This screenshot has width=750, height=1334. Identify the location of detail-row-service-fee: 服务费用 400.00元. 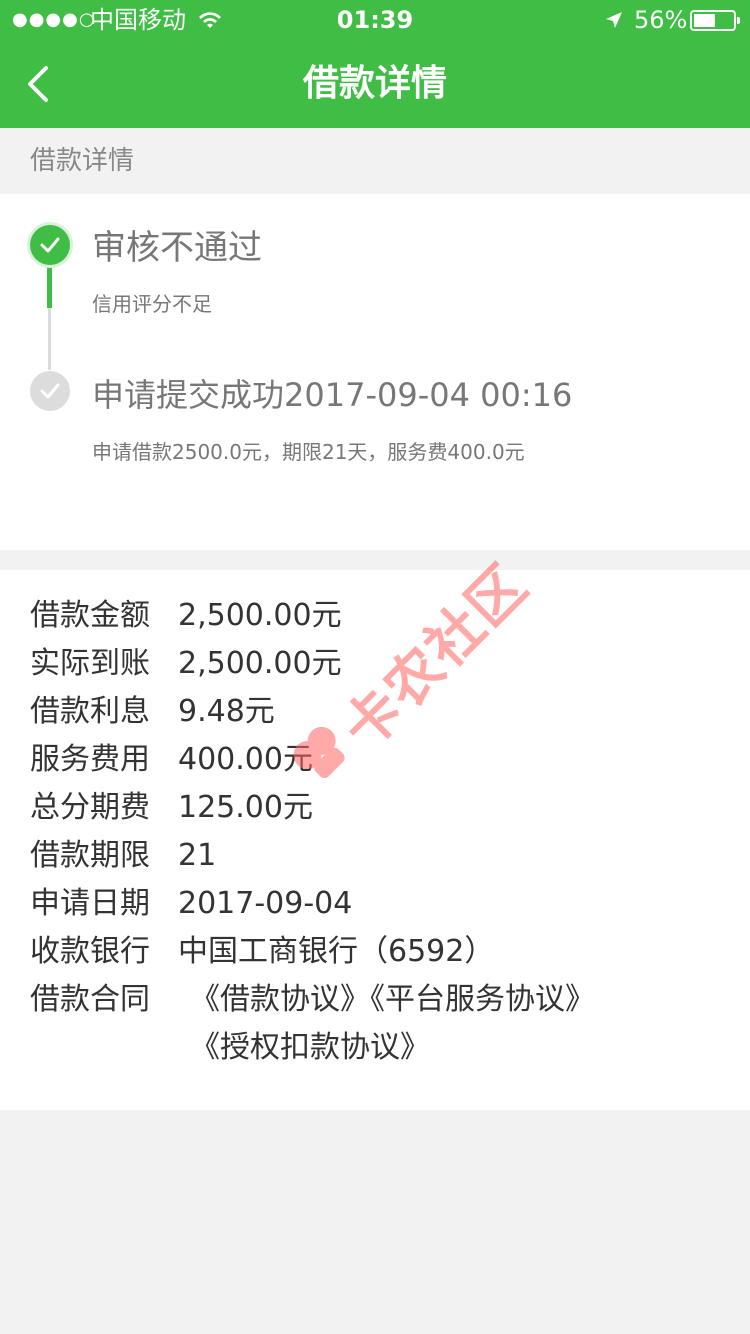
(171, 760).